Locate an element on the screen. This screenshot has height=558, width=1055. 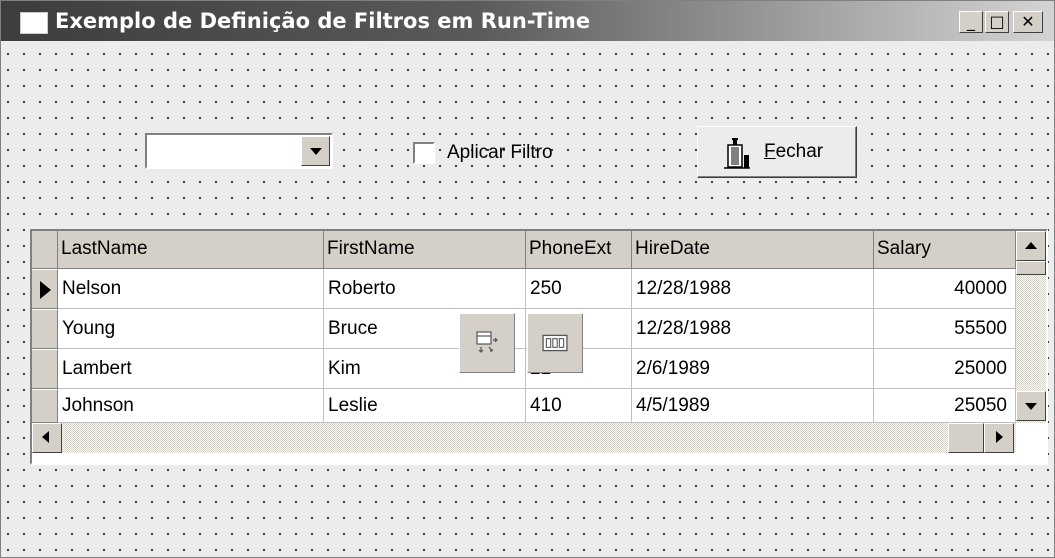
accelerator-key: F is located at coordinates (770, 151).